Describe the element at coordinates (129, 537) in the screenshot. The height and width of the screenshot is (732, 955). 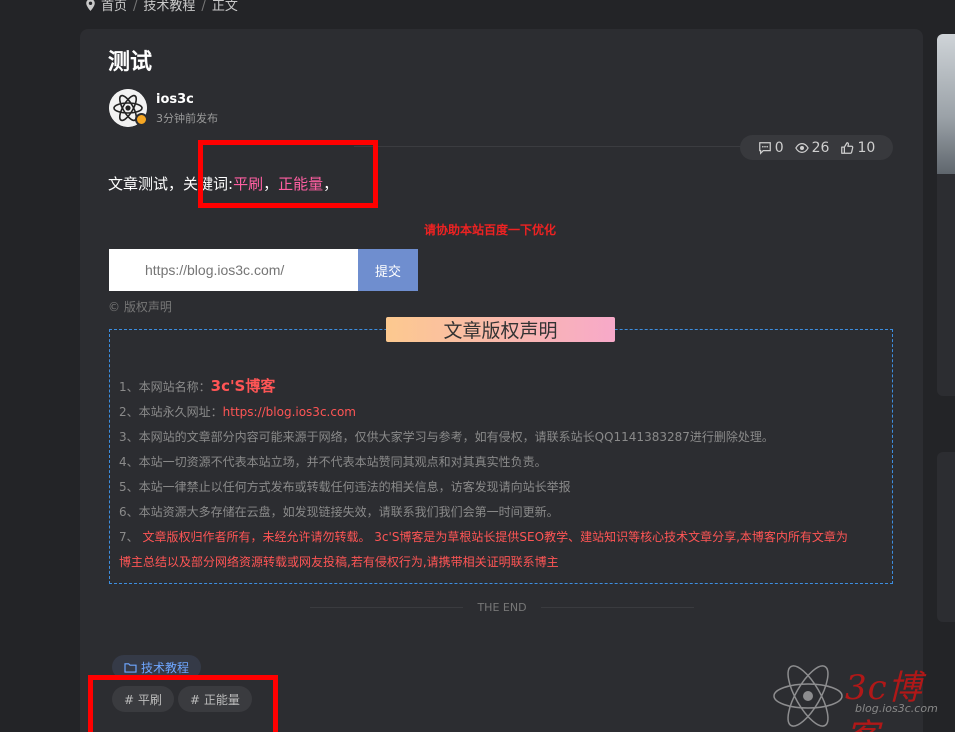
I see `declaration-line-text: 7、` at that location.